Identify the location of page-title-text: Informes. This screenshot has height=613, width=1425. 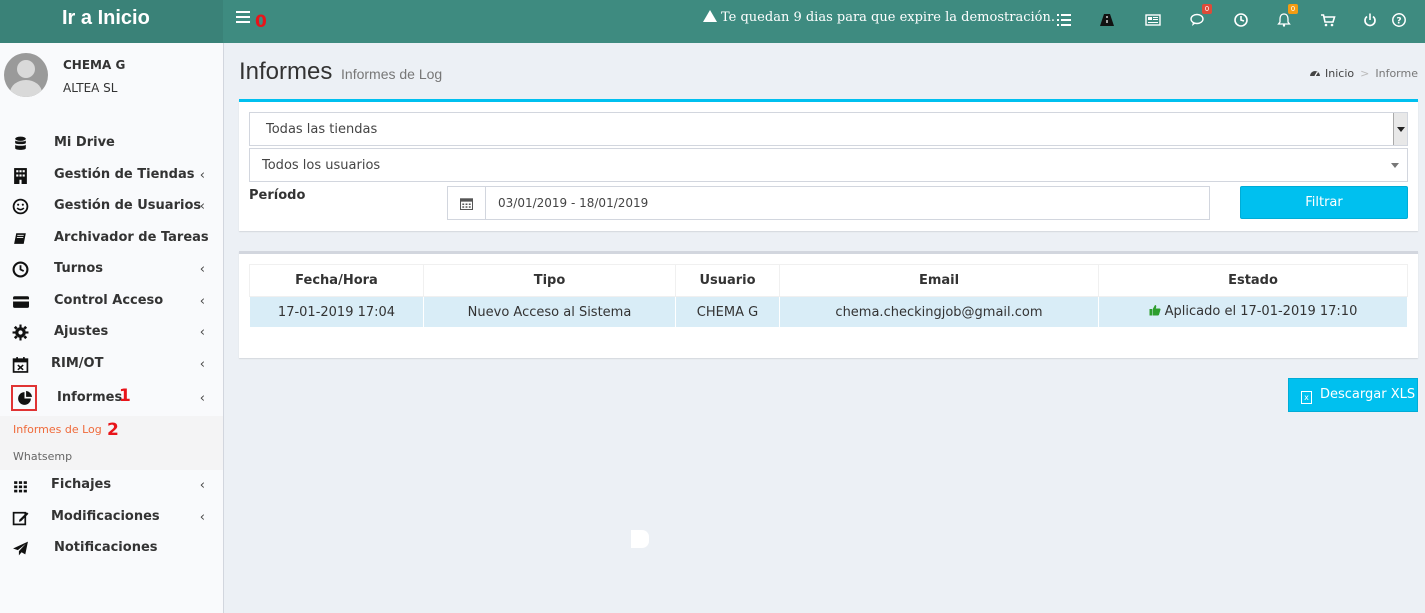
(286, 71).